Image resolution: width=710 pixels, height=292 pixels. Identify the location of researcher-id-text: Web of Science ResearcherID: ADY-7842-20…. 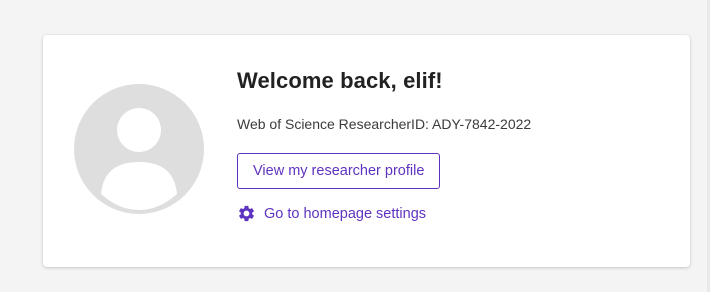
(384, 124).